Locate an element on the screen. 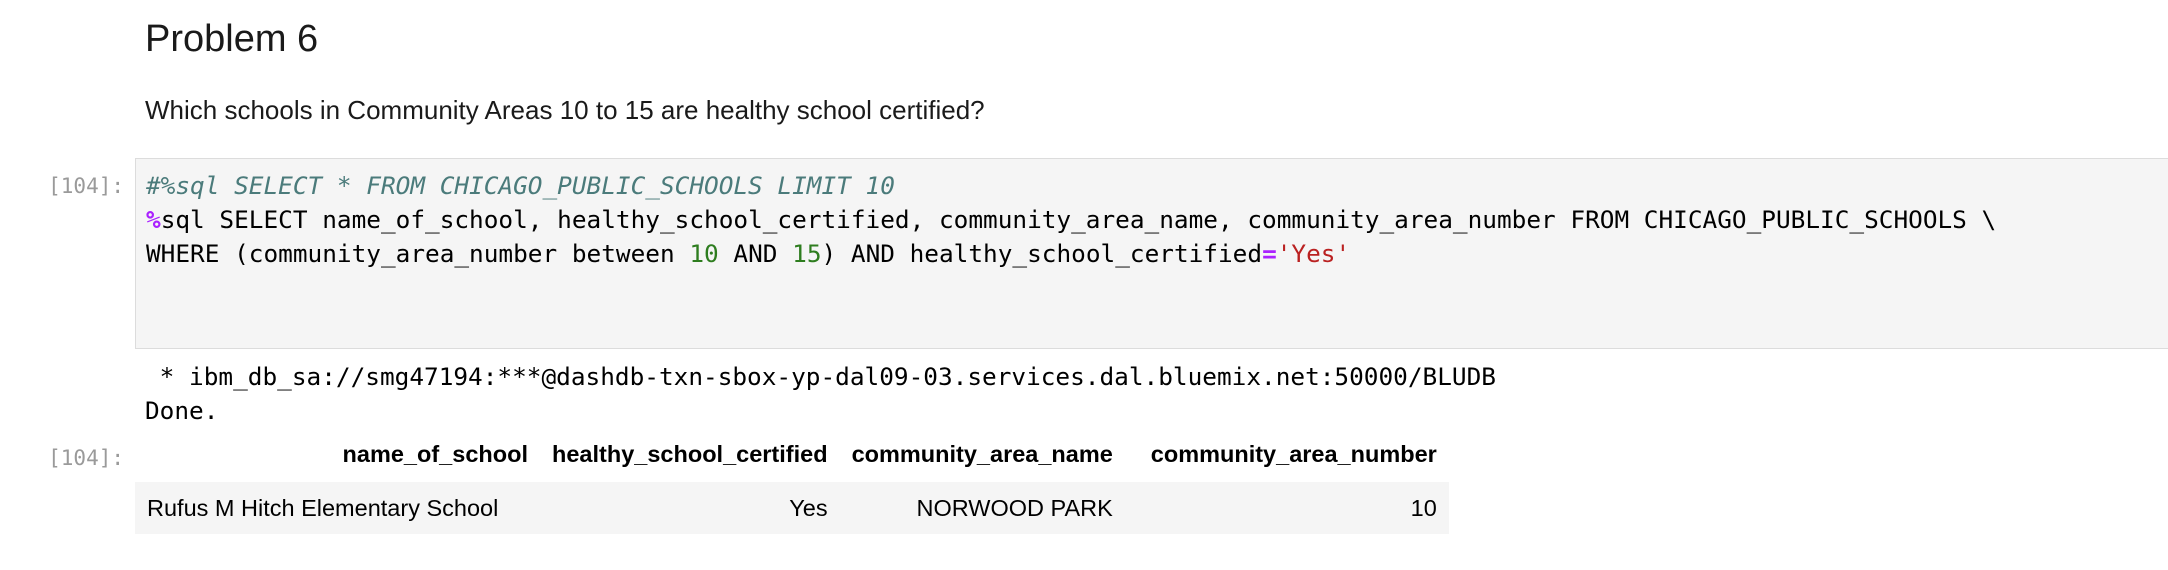 The image size is (2168, 570). column-header: community_area_name is located at coordinates (982, 453).